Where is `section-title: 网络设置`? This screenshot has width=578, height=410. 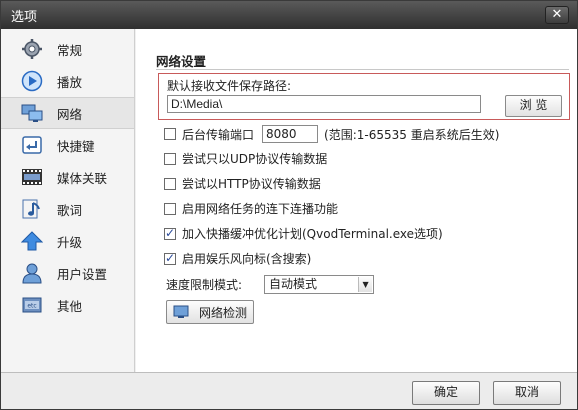
section-title: 网络设置 is located at coordinates (181, 61).